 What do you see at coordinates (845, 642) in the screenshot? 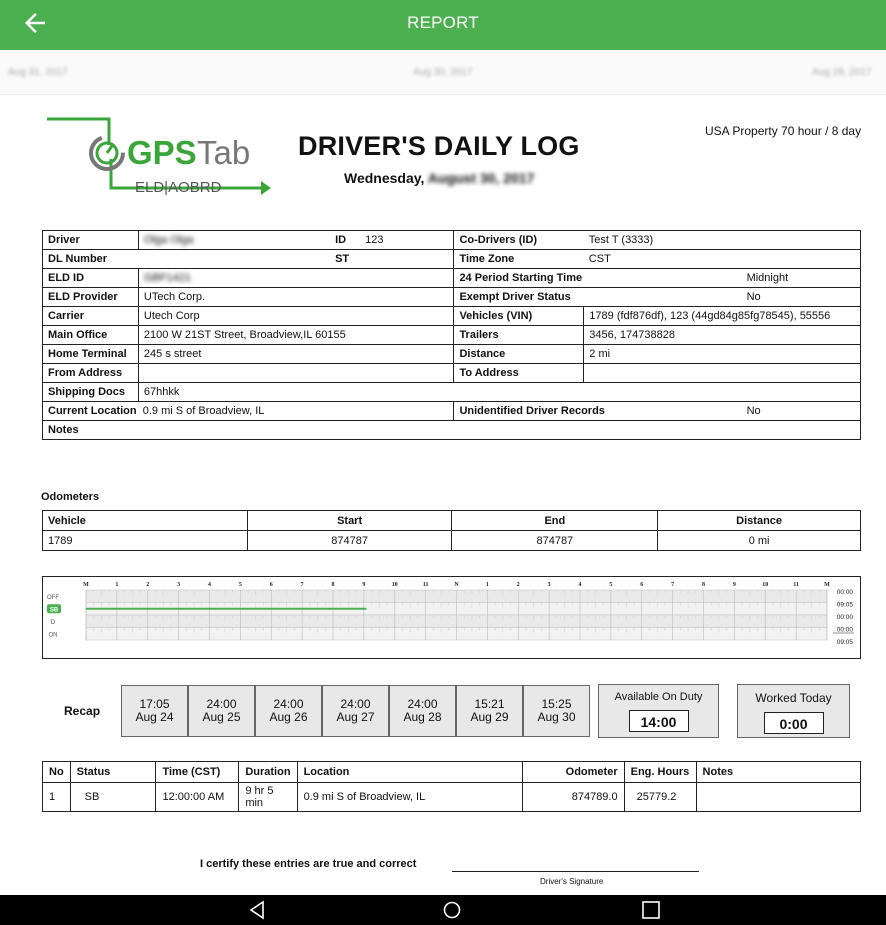
I see `graph-total-label: 09:05` at bounding box center [845, 642].